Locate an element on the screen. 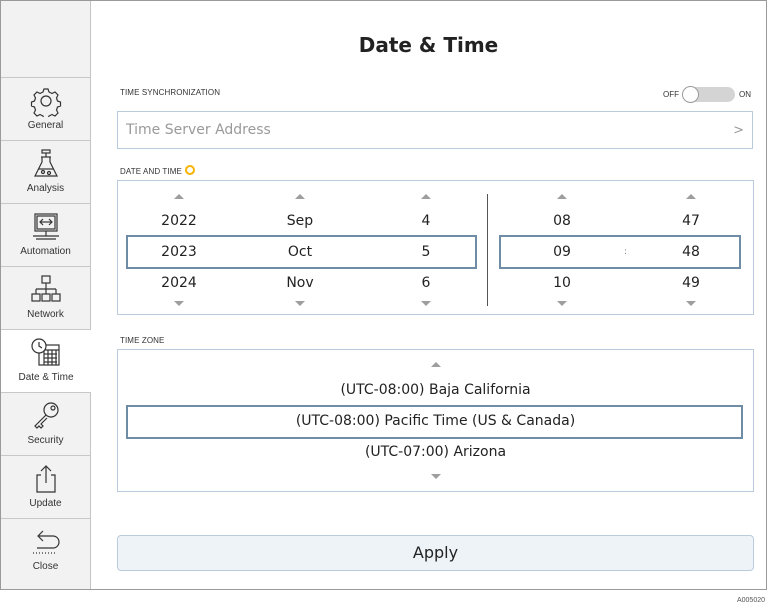 The image size is (767, 607). hour-down-arrow-icon is located at coordinates (562, 303).